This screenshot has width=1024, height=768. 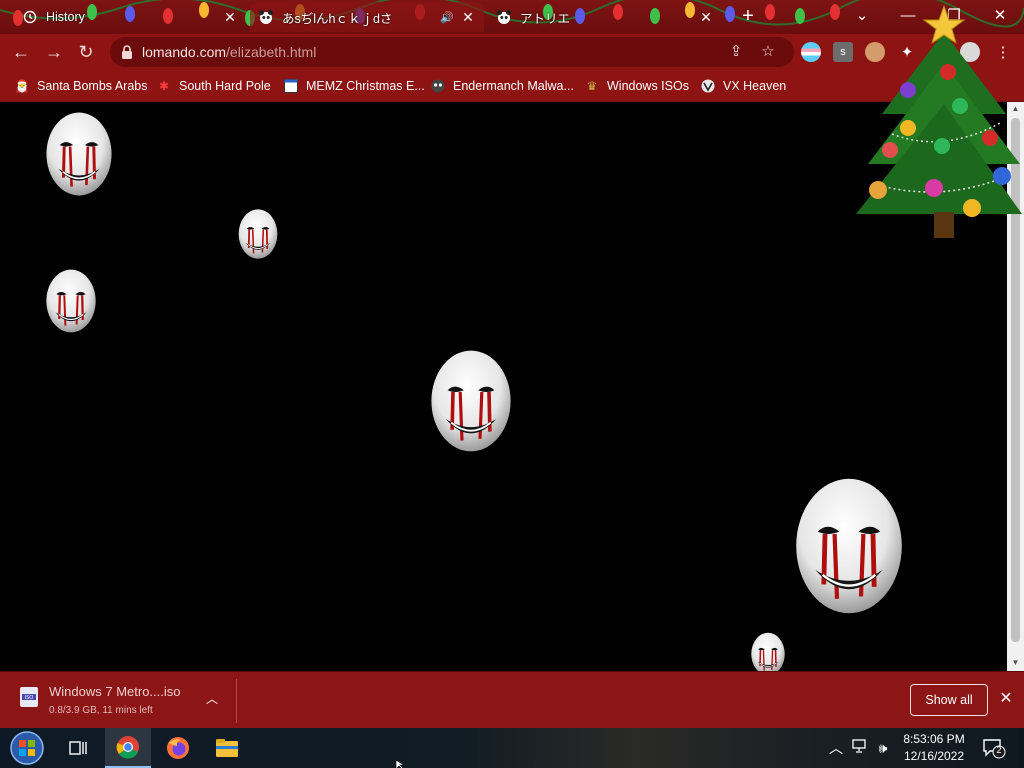 I want to click on christmas-tree-decoration, so click(x=939, y=121).